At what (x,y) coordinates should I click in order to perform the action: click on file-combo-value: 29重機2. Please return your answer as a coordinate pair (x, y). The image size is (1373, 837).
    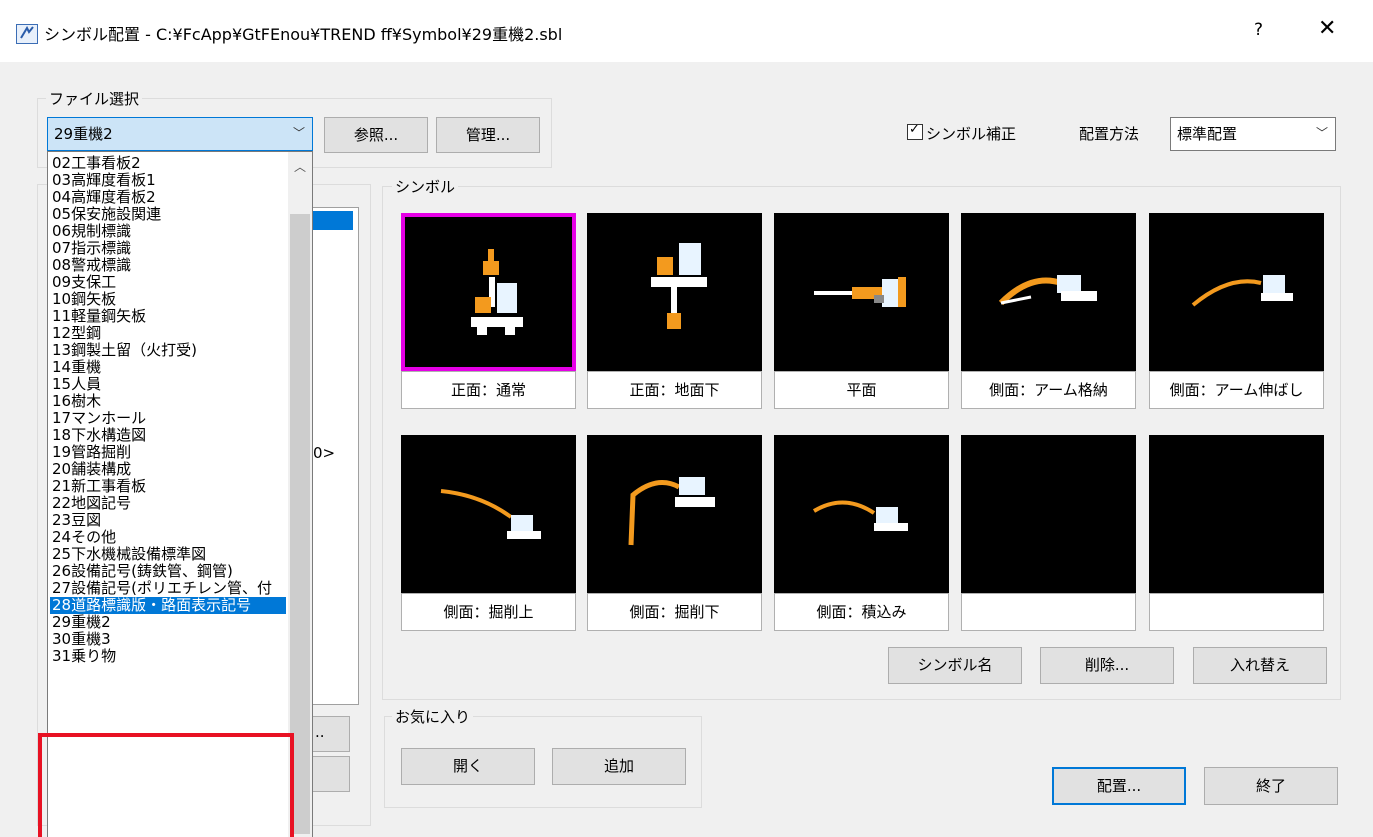
    Looking at the image, I should click on (83, 134).